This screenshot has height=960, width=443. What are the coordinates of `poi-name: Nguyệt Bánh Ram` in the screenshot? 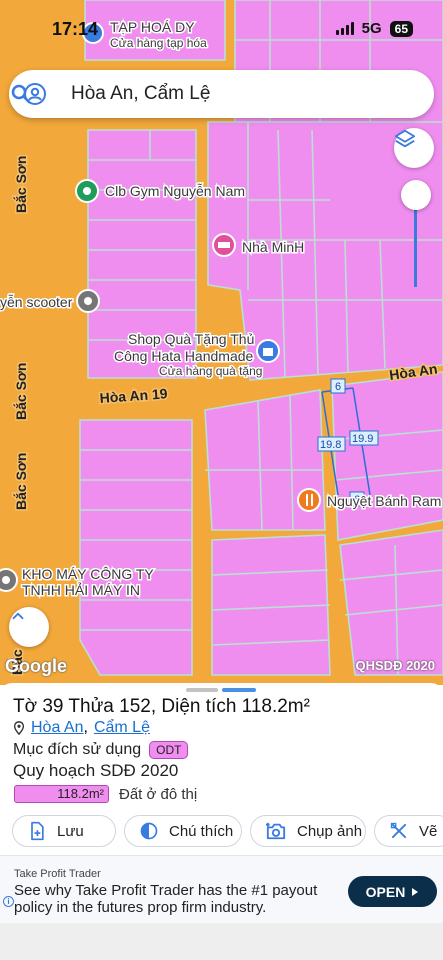 It's located at (384, 501).